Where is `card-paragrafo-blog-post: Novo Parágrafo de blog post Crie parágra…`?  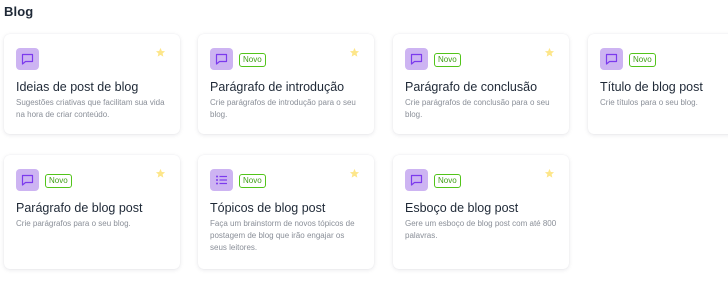 card-paragrafo-blog-post: Novo Parágrafo de blog post Crie parágra… is located at coordinates (92, 212).